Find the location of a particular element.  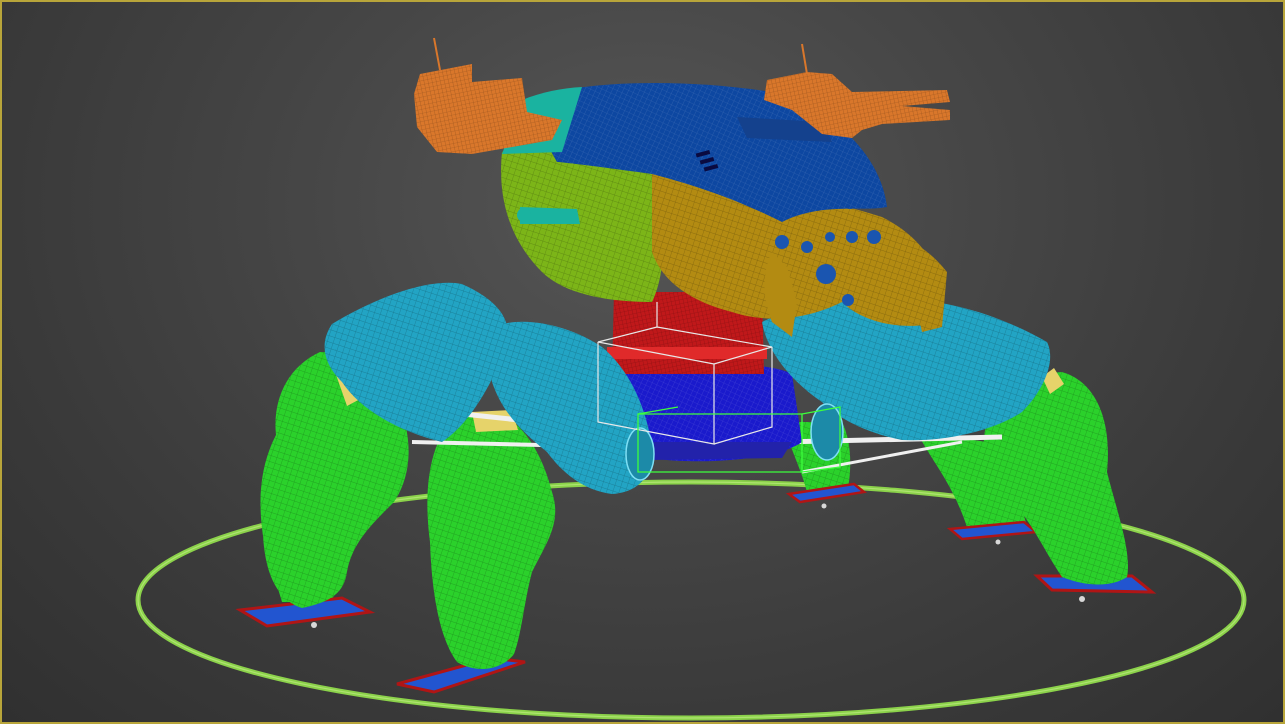

front-leg-center-lower is located at coordinates (491, 539).